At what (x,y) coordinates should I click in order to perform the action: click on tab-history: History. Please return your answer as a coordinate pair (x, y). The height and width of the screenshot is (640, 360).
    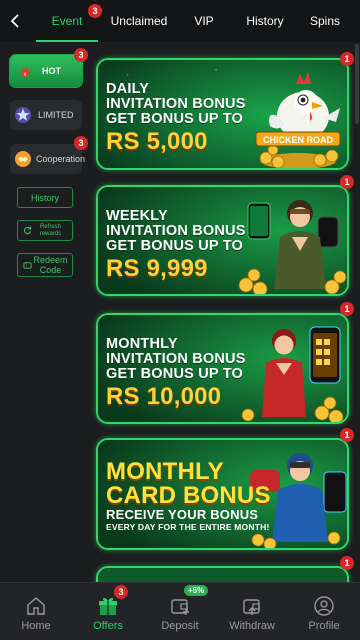
    Looking at the image, I should click on (265, 21).